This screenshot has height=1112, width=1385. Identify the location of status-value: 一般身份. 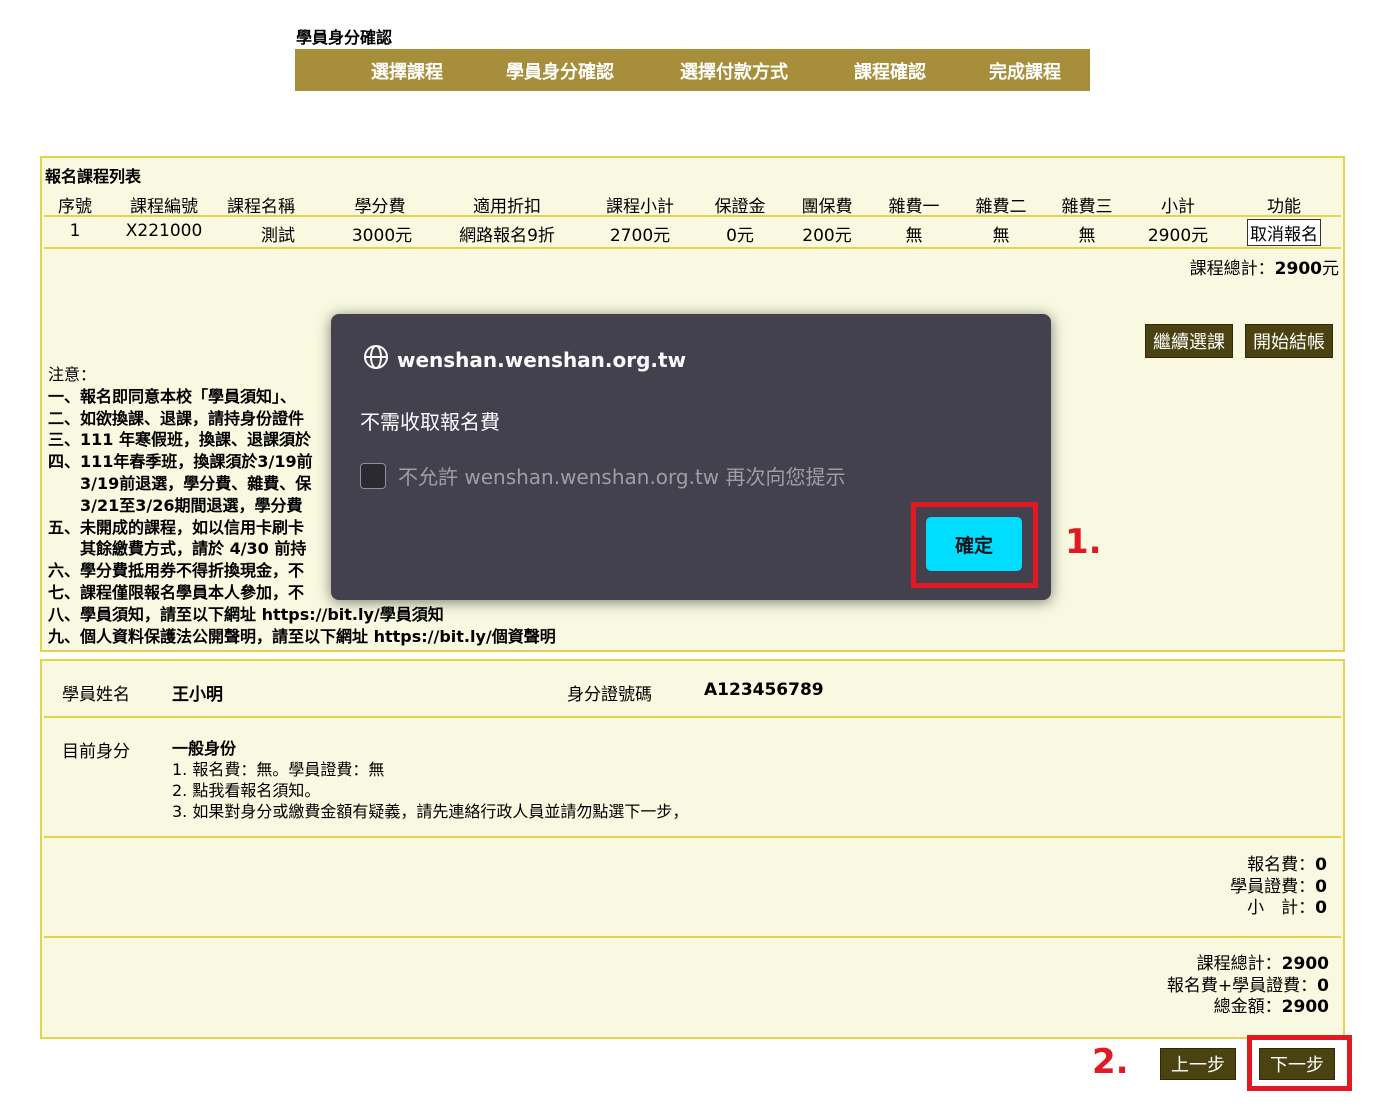
(204, 748).